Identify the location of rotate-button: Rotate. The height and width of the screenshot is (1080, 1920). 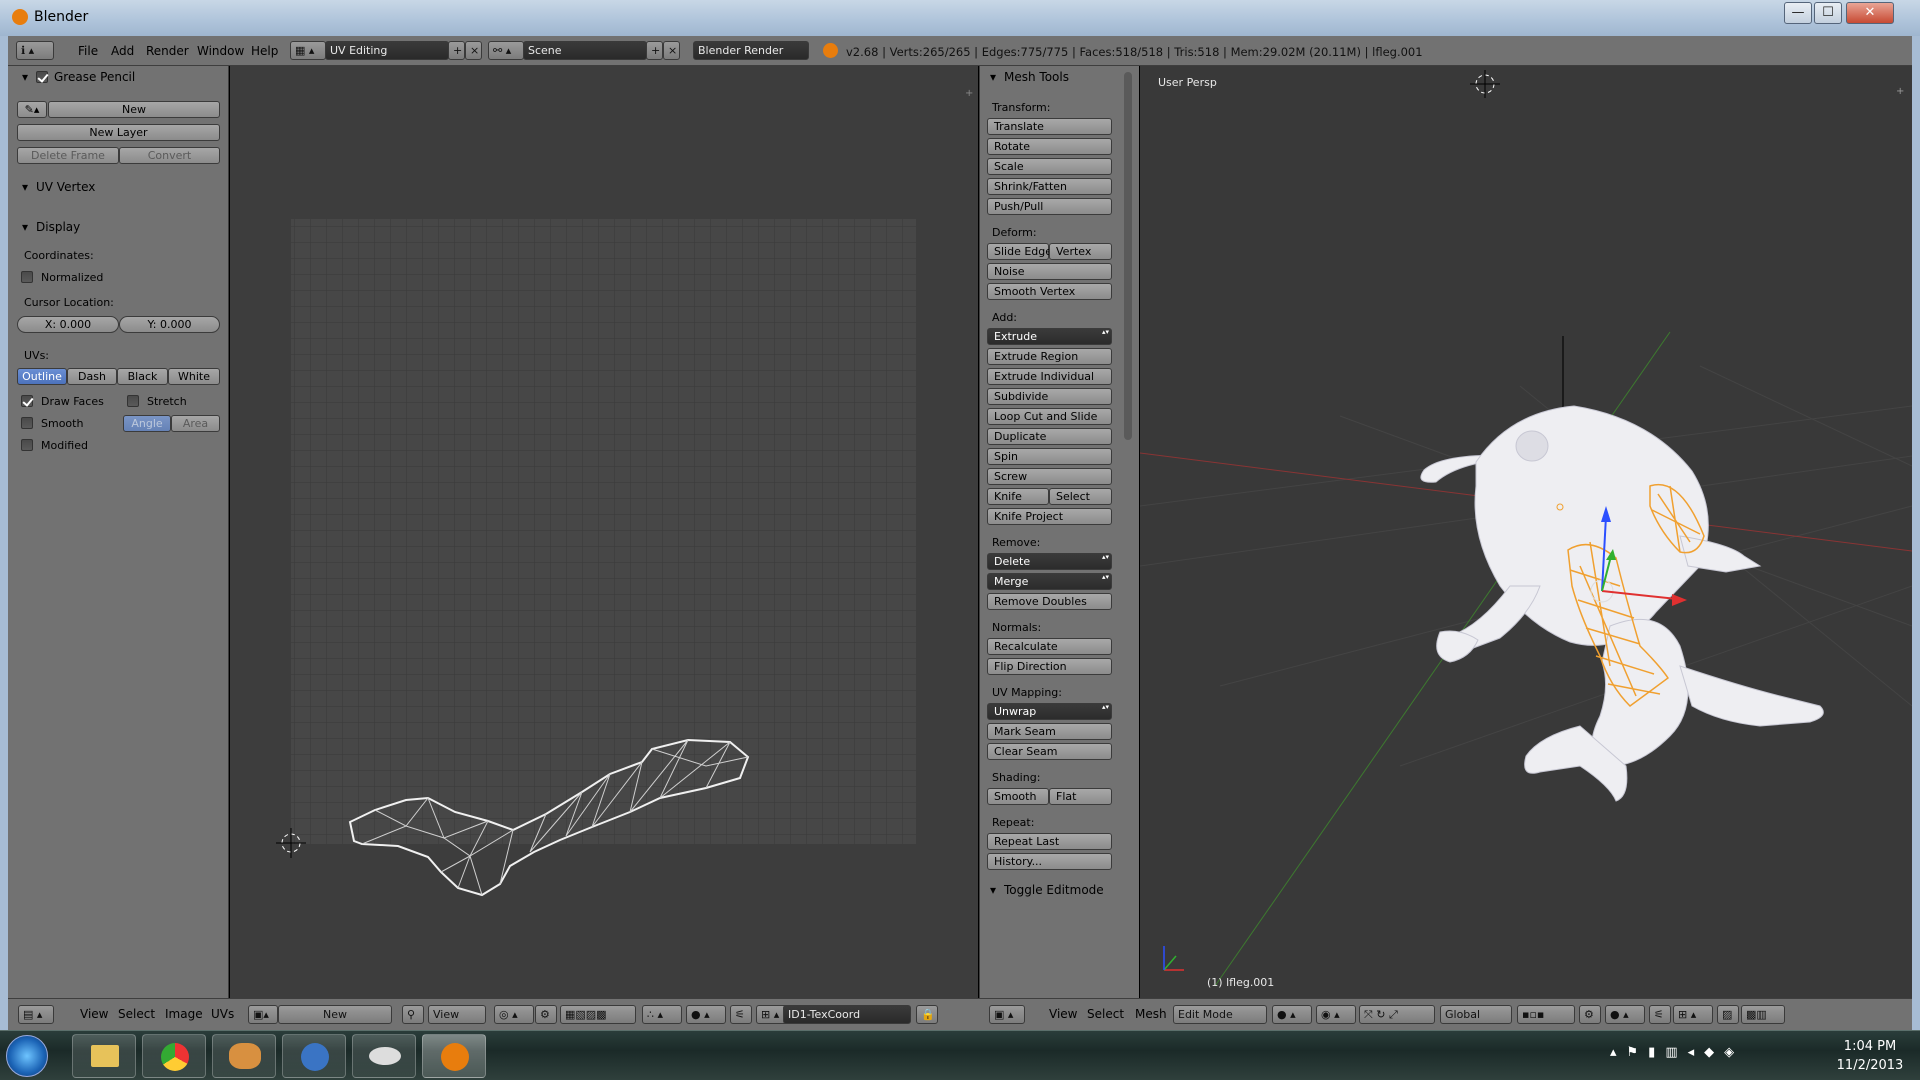
(1049, 146).